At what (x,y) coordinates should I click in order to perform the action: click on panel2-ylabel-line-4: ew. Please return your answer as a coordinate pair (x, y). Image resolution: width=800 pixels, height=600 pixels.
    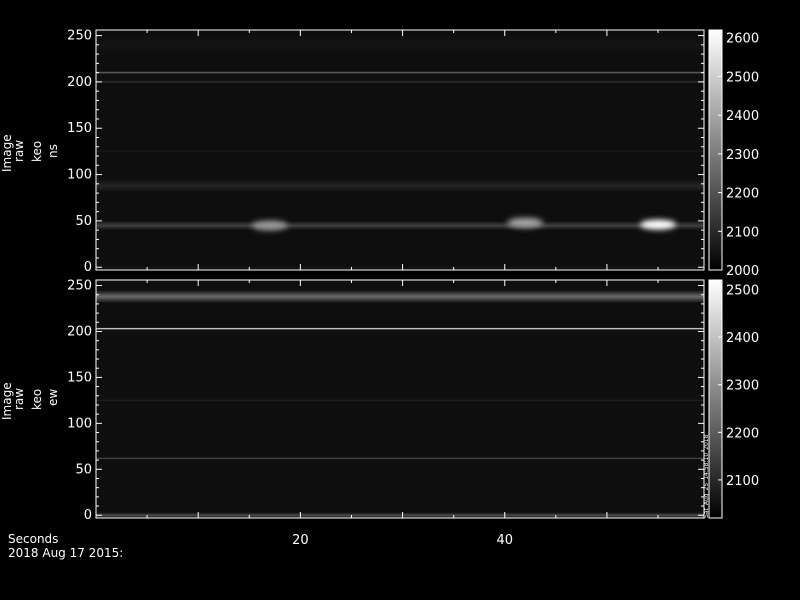
    Looking at the image, I should click on (53, 397).